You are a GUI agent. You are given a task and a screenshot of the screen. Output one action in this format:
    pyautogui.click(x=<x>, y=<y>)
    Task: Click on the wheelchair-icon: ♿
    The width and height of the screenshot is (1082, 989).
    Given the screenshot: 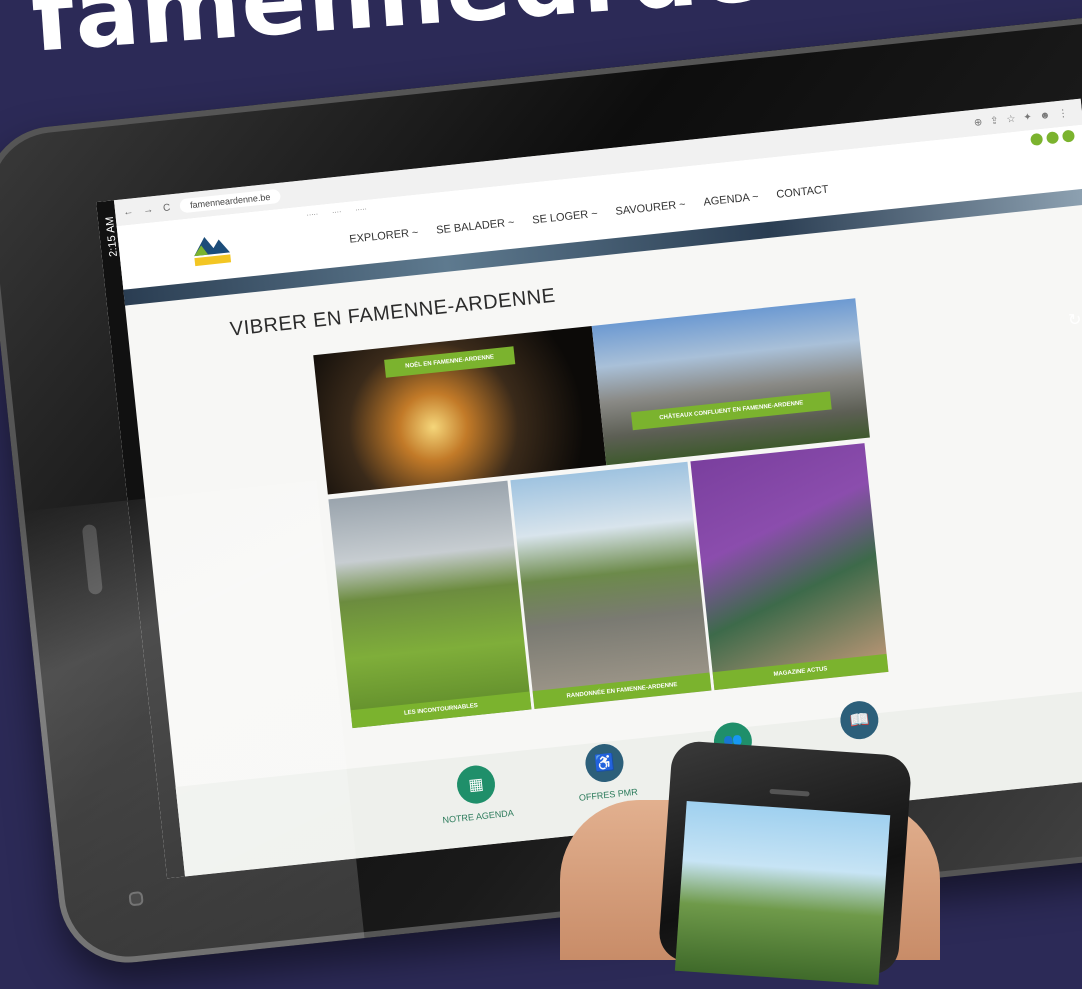 What is the action you would take?
    pyautogui.click(x=604, y=763)
    